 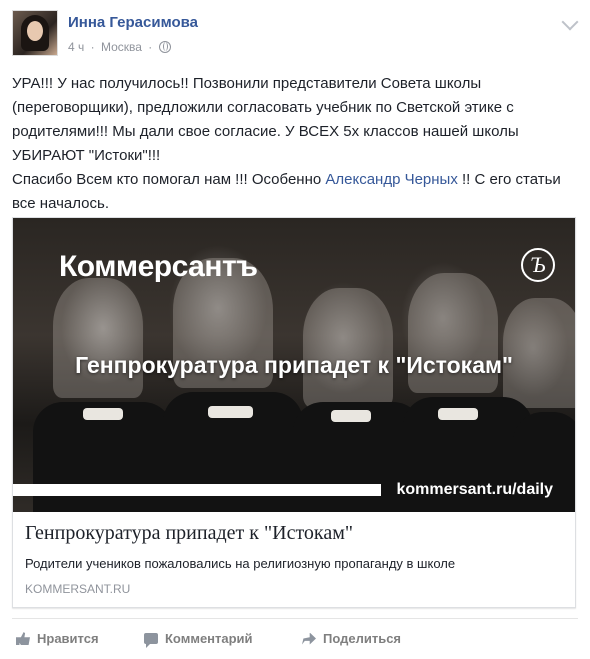 I want to click on post-meta: 4 ч · Москва ·, so click(x=121, y=47).